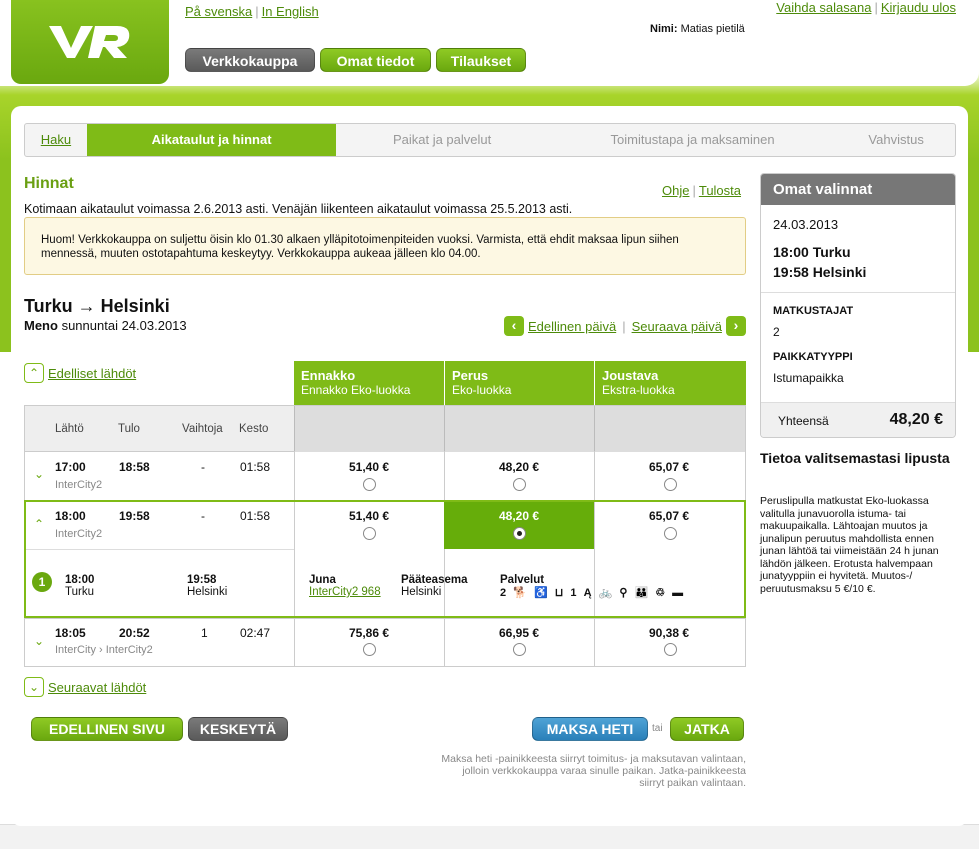 This screenshot has height=849, width=979. I want to click on prev-day-link: Edellinen päivä, so click(572, 326).